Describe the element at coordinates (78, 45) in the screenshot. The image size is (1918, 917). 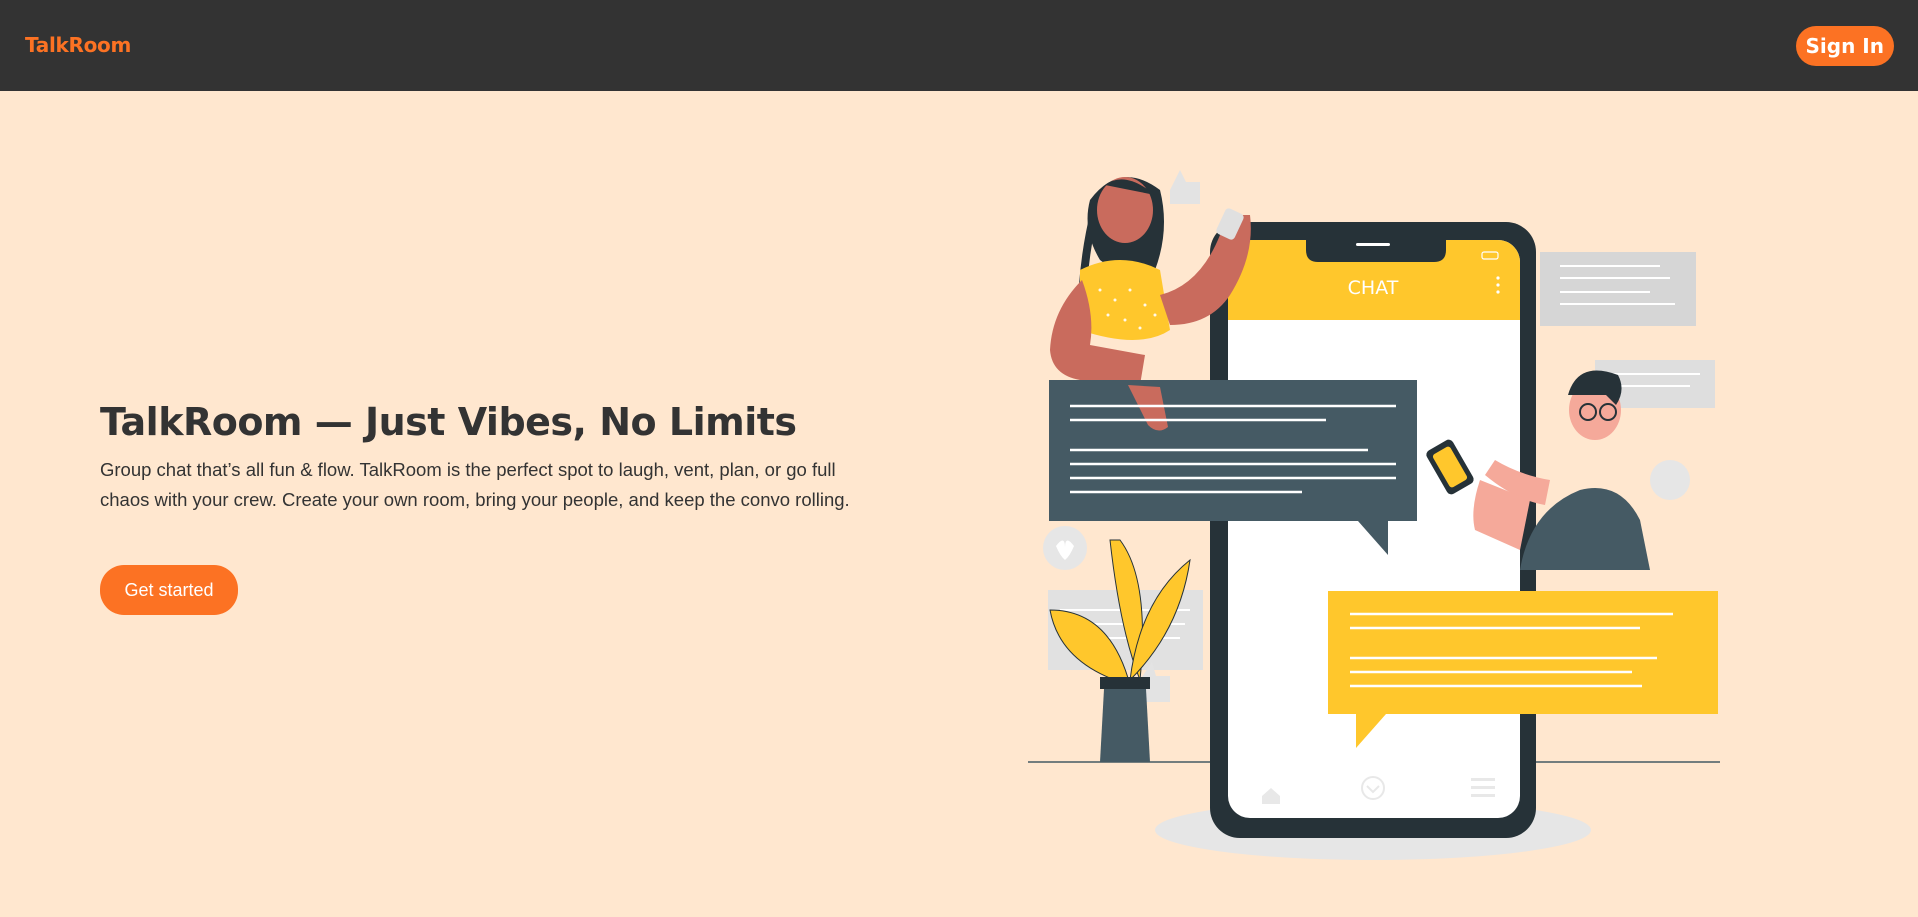
I see `brand-logo: TalkRoom` at that location.